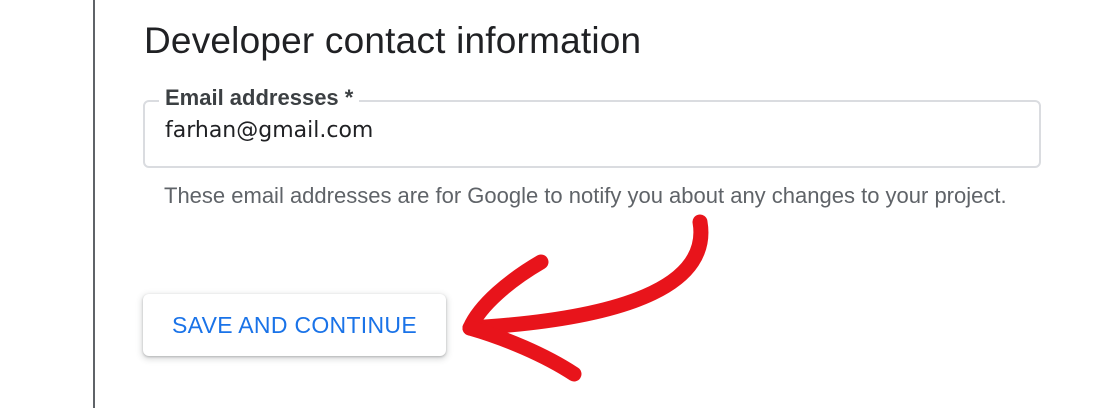  What do you see at coordinates (294, 325) in the screenshot?
I see `save-and-continue-button: SAVE AND CONTINUE` at bounding box center [294, 325].